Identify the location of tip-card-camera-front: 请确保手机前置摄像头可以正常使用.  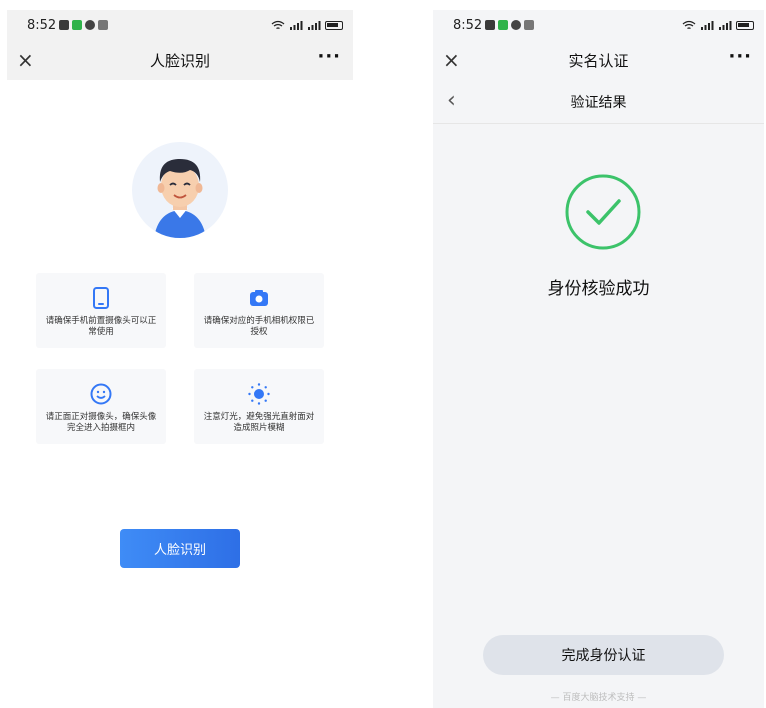
(101, 310).